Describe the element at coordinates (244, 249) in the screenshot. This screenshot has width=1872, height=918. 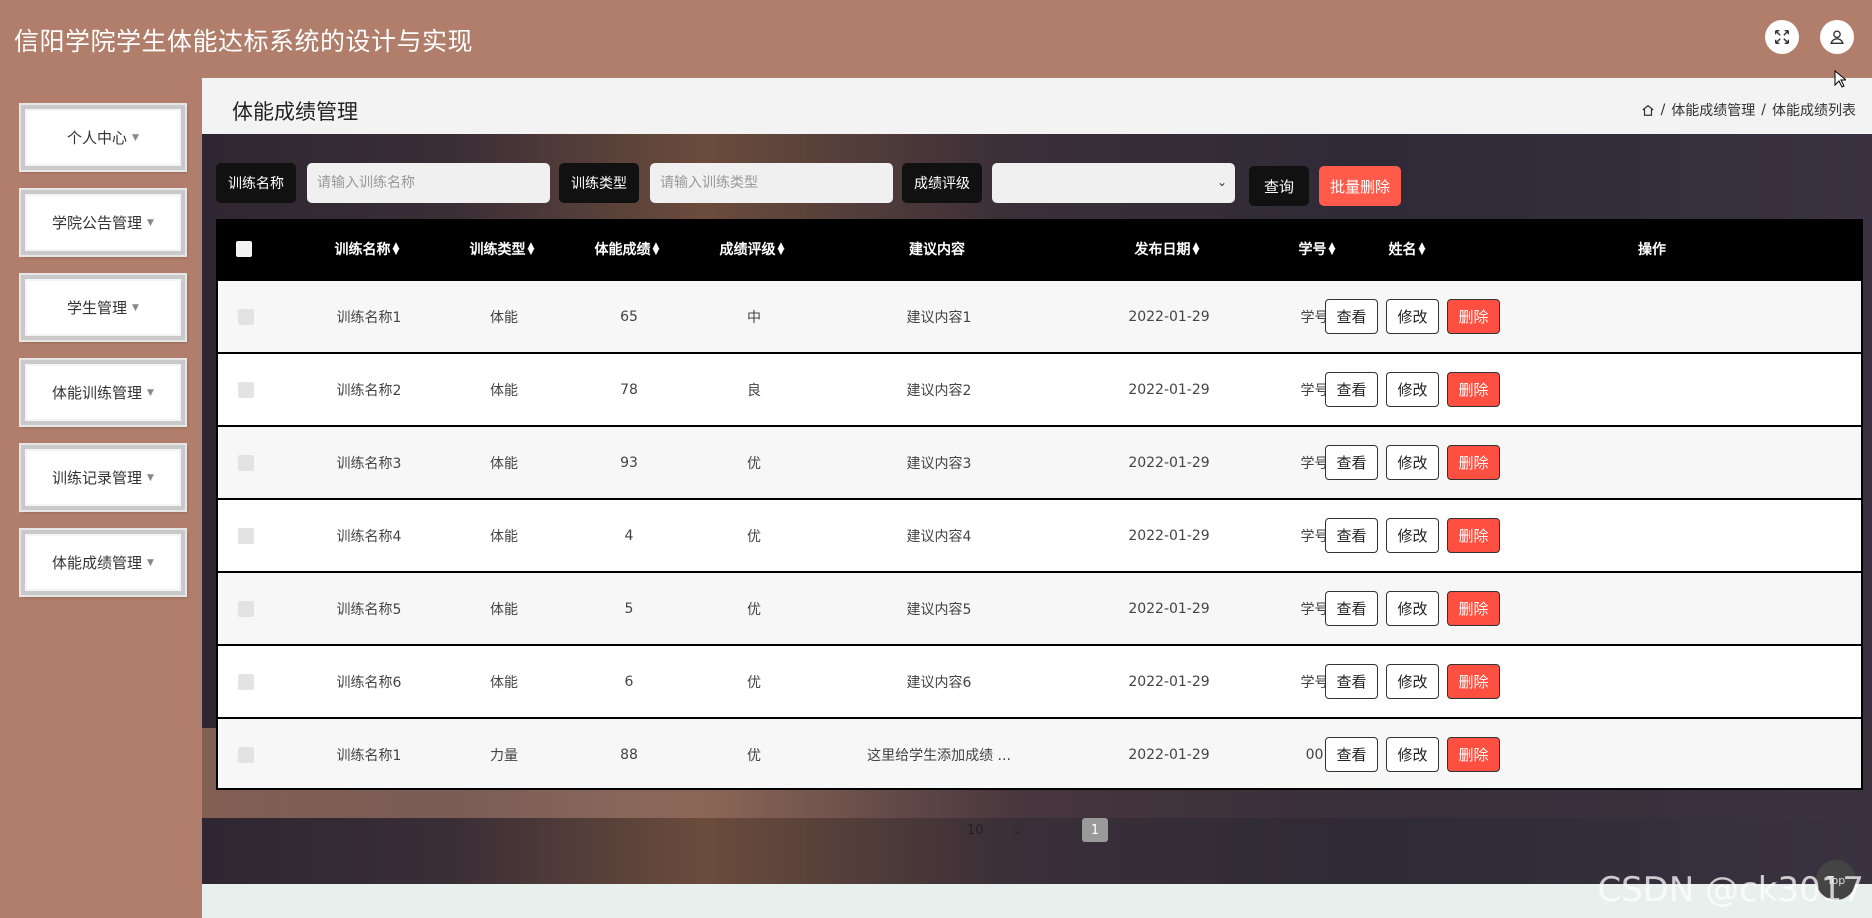
I see `select-all-checkbox` at that location.